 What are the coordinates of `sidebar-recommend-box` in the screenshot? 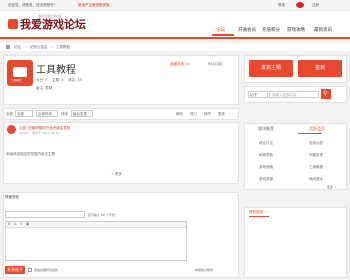 It's located at (295, 242).